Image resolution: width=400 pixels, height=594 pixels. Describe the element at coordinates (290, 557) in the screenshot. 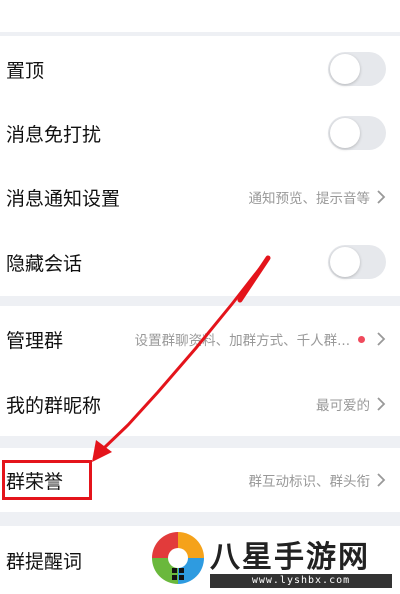

I see `watermark-text: 八星手游网` at that location.